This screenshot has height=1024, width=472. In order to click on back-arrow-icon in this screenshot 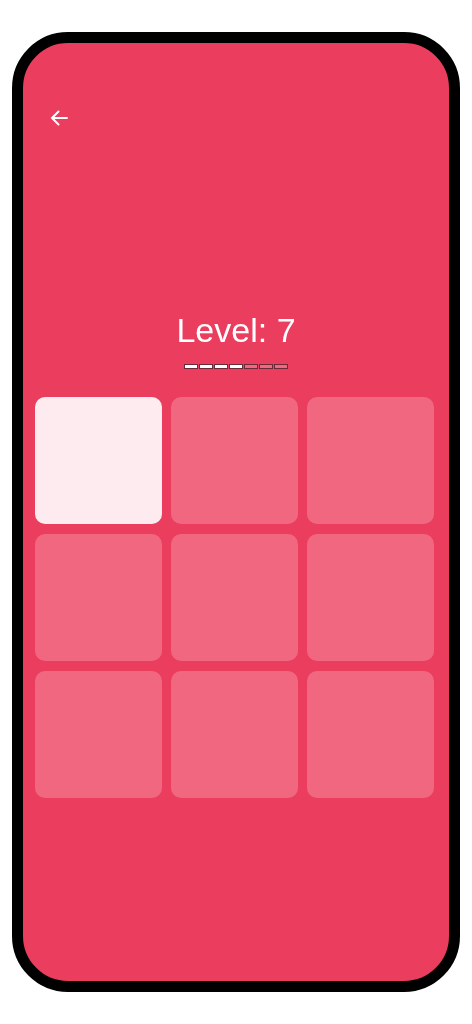, I will do `click(59, 118)`.